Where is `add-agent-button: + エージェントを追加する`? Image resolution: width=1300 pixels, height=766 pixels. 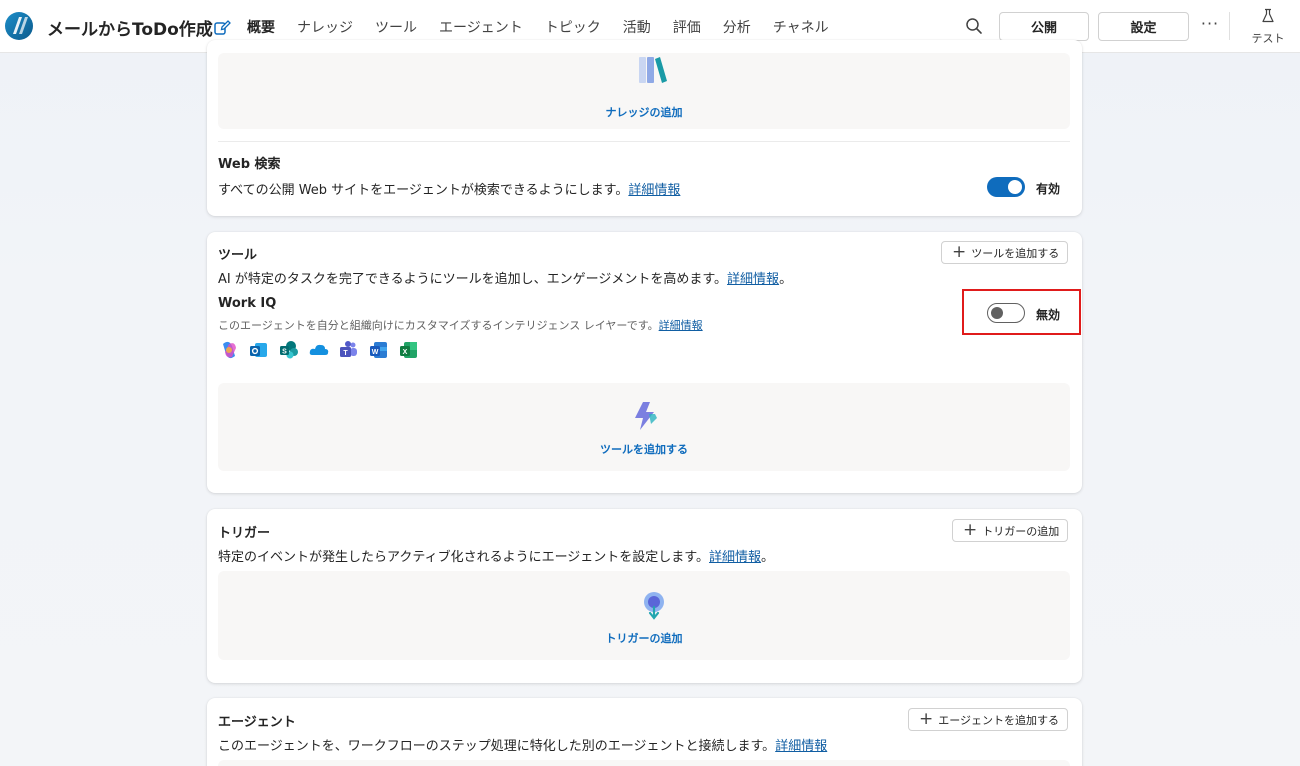
add-agent-button: + エージェントを追加する is located at coordinates (988, 719).